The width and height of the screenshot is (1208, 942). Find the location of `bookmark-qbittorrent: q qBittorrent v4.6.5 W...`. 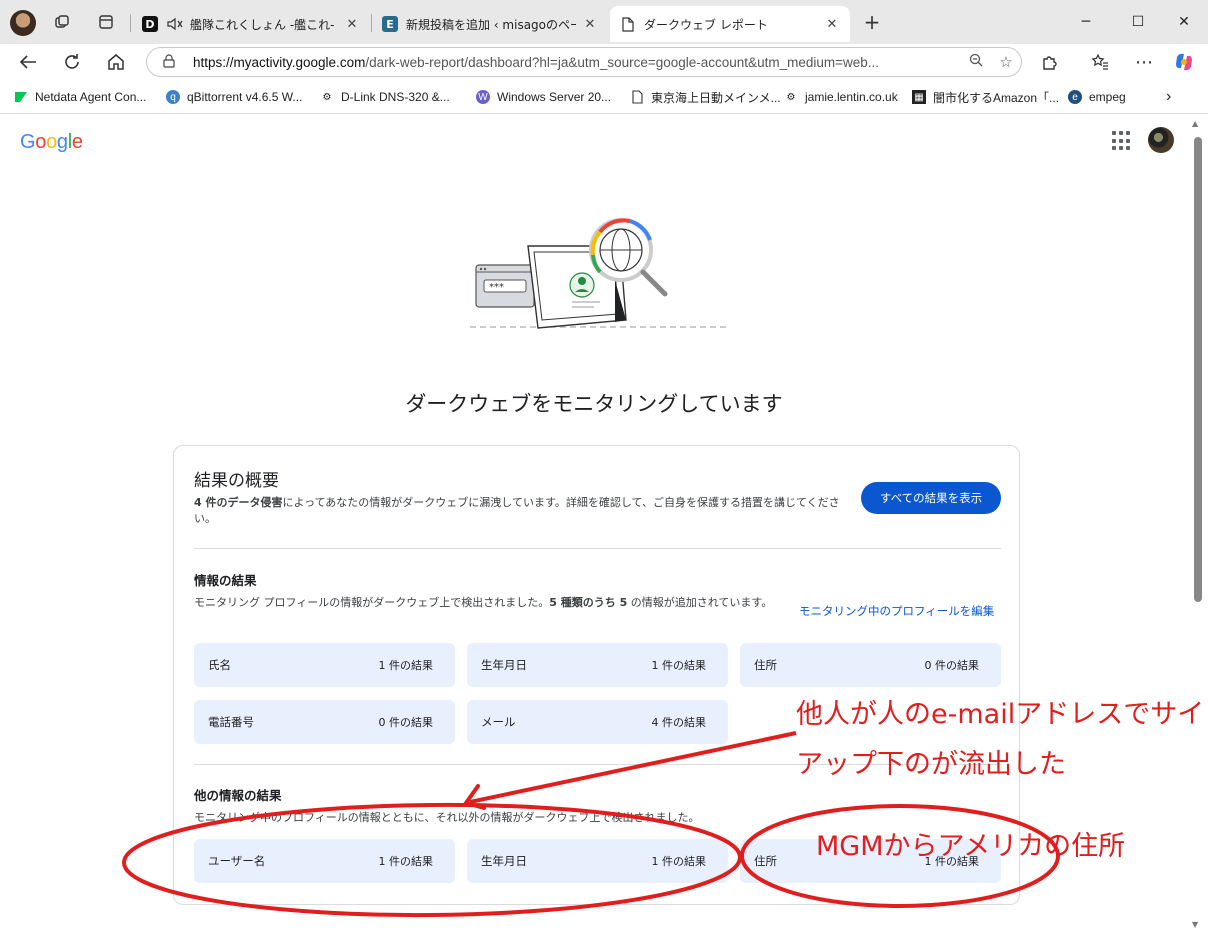

bookmark-qbittorrent: q qBittorrent v4.6.5 W... is located at coordinates (234, 97).